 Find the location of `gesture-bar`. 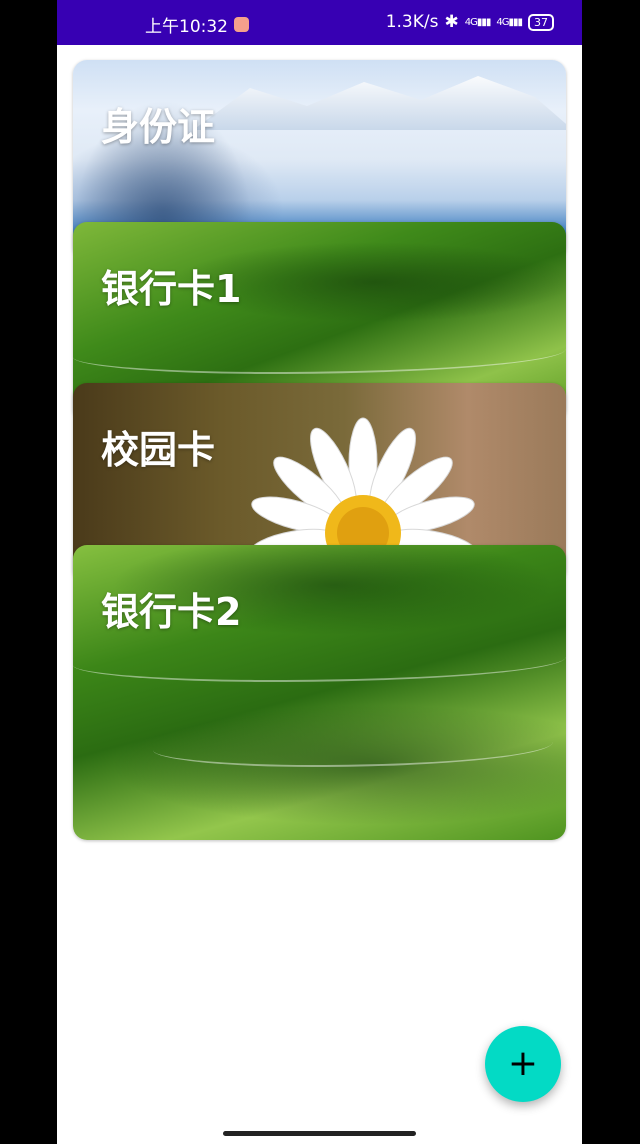

gesture-bar is located at coordinates (319, 1133).